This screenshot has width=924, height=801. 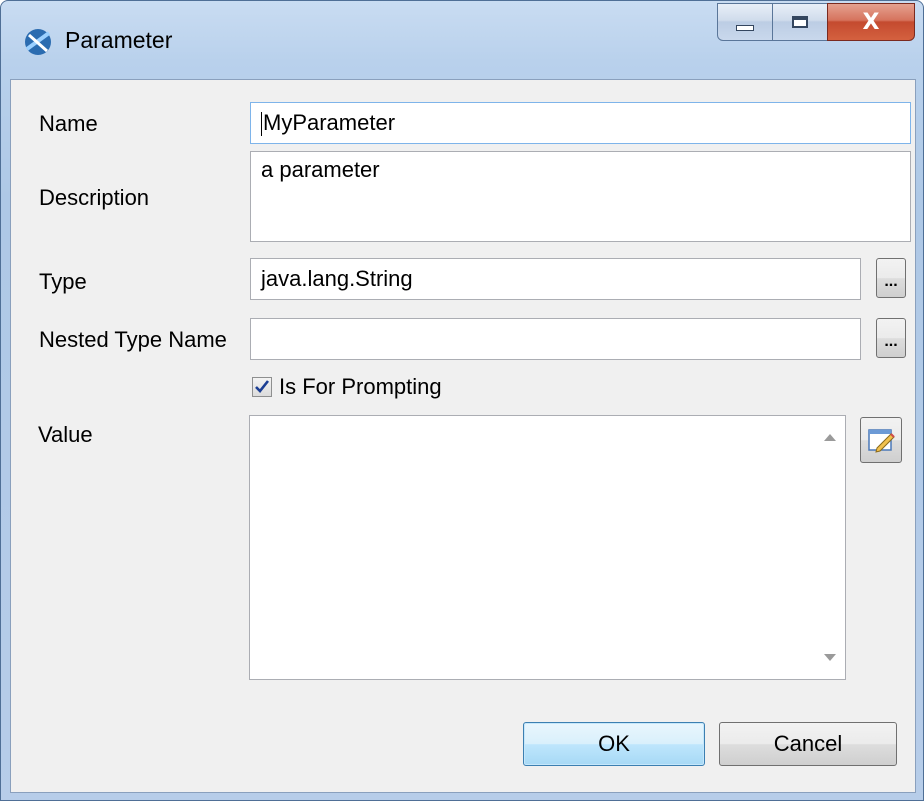 What do you see at coordinates (38, 42) in the screenshot?
I see `app-logo-icon` at bounding box center [38, 42].